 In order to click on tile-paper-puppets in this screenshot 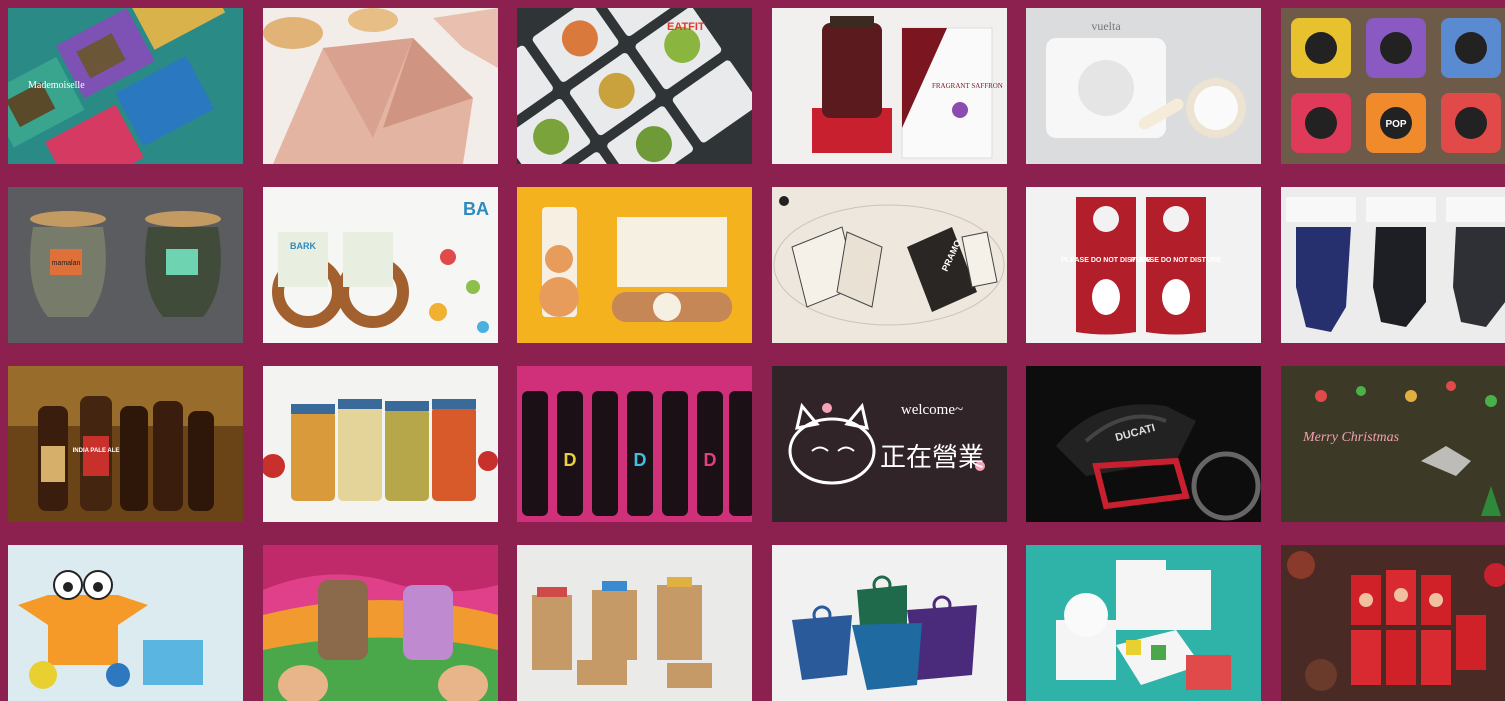, I will do `click(380, 623)`.